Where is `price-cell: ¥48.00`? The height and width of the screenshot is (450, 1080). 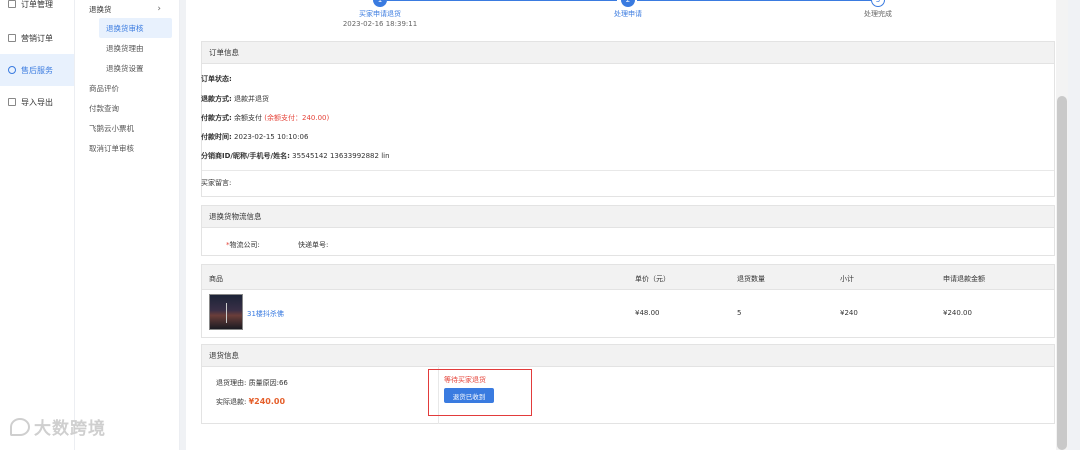
price-cell: ¥48.00 is located at coordinates (647, 313).